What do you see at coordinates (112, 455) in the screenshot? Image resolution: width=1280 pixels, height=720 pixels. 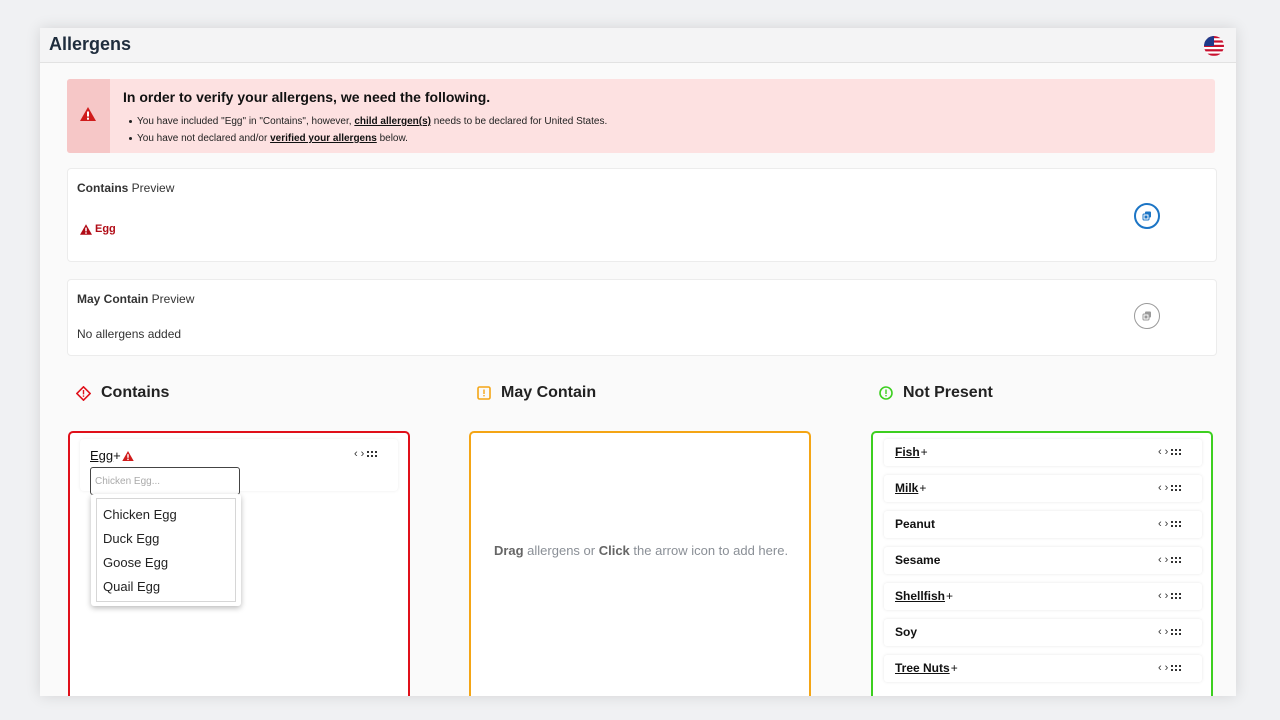 I see `allergen-name-egg: Egg +` at bounding box center [112, 455].